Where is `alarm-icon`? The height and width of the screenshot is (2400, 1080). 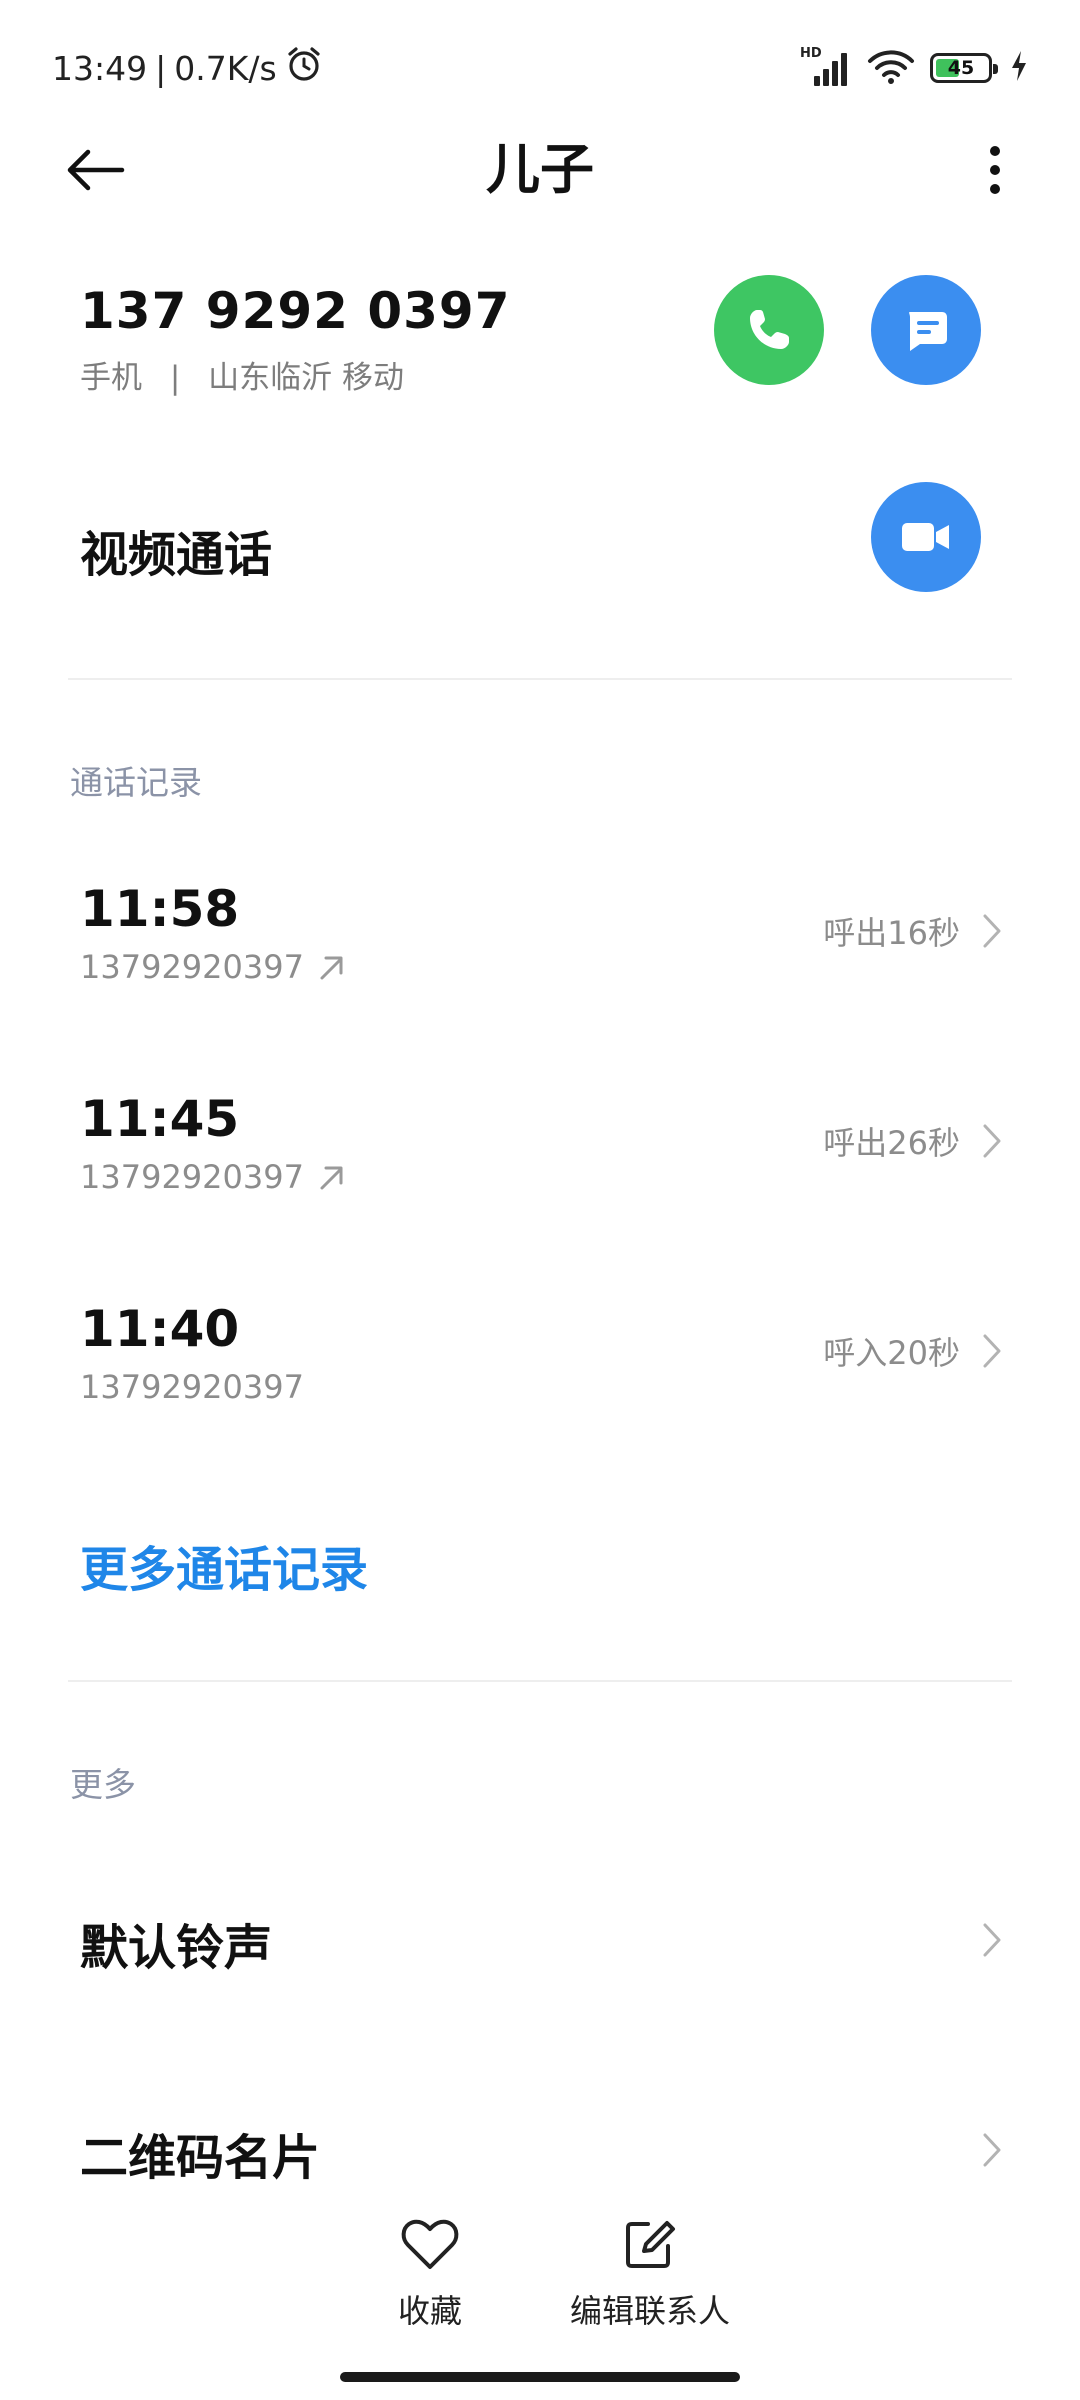
alarm-icon is located at coordinates (304, 68).